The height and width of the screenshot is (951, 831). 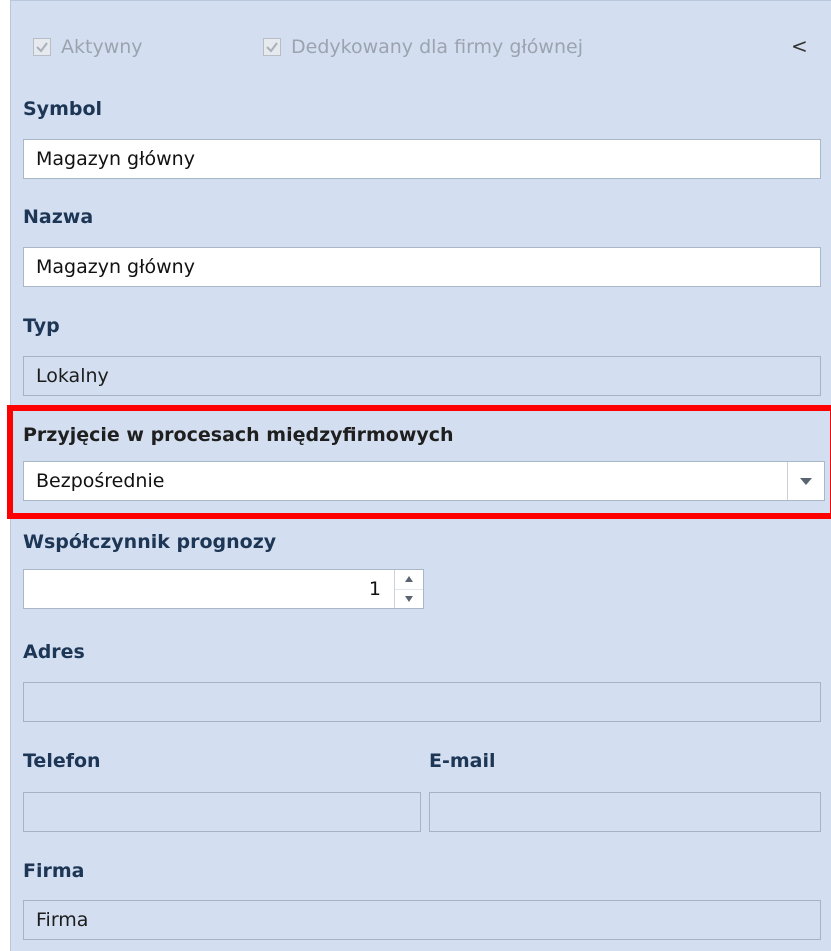 What do you see at coordinates (799, 46) in the screenshot?
I see `chevron-left-icon: <` at bounding box center [799, 46].